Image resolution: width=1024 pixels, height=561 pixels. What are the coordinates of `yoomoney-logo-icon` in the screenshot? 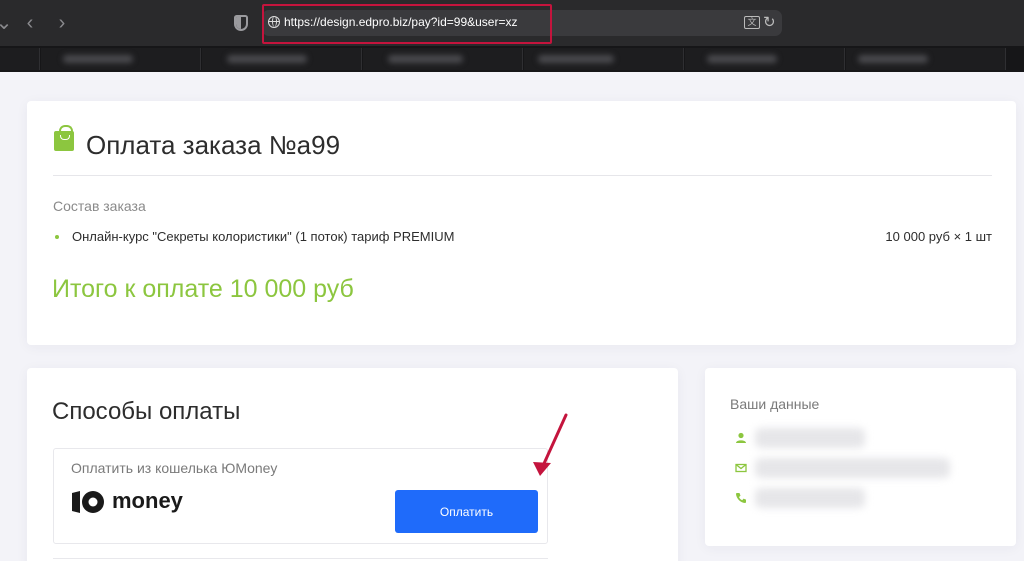 It's located at (88, 502).